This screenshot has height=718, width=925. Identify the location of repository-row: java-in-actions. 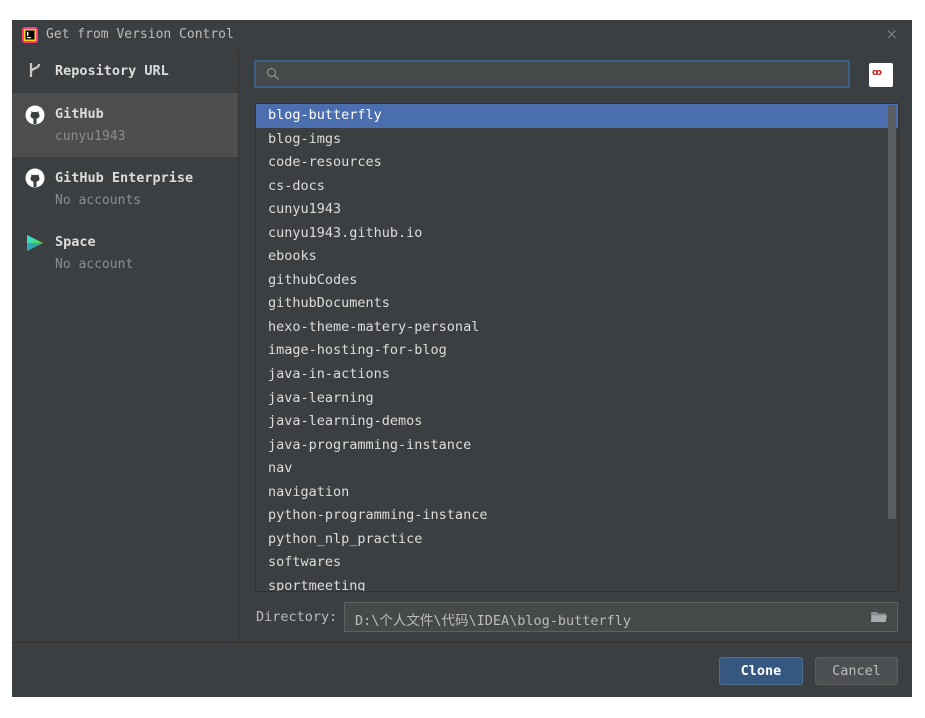
(577, 375).